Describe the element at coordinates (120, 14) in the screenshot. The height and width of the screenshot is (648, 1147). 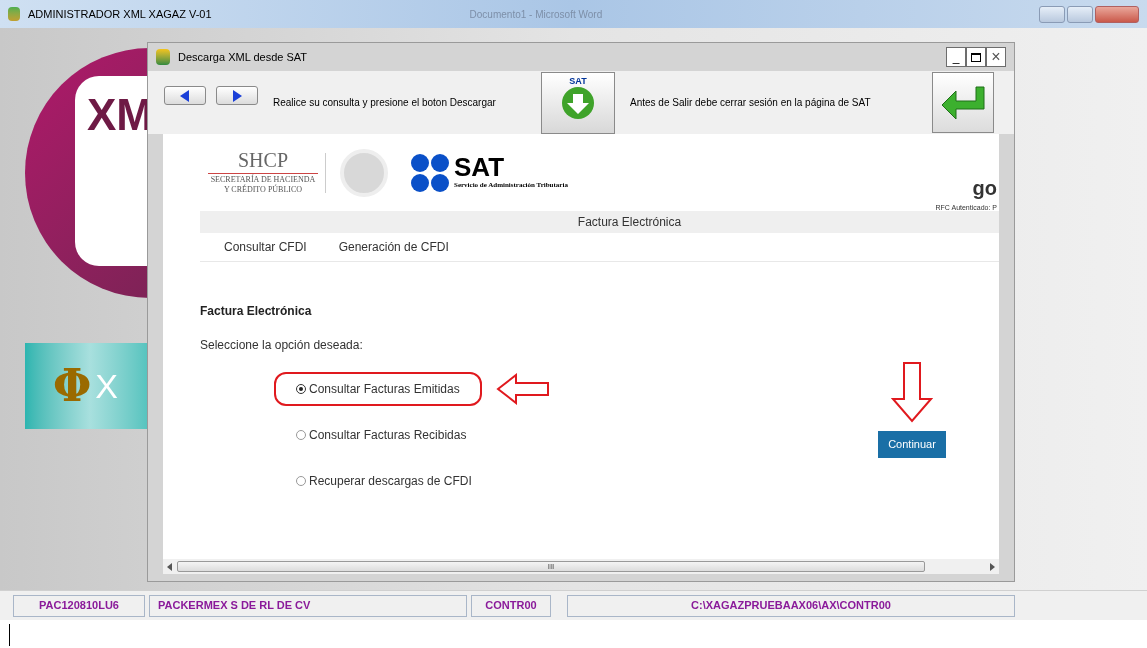
I see `window-title: ADMINISTRADOR XML XAGAZ V-01` at that location.